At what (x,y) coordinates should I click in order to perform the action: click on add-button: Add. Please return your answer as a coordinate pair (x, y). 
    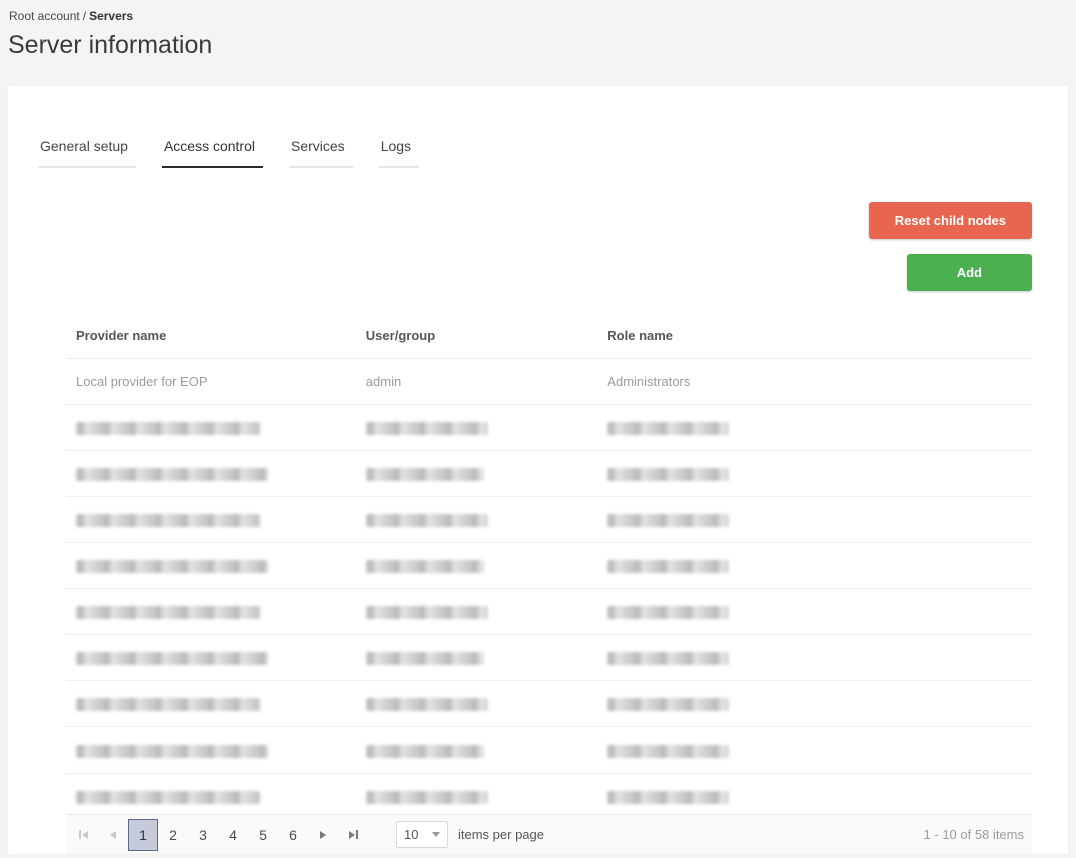
    Looking at the image, I should click on (969, 272).